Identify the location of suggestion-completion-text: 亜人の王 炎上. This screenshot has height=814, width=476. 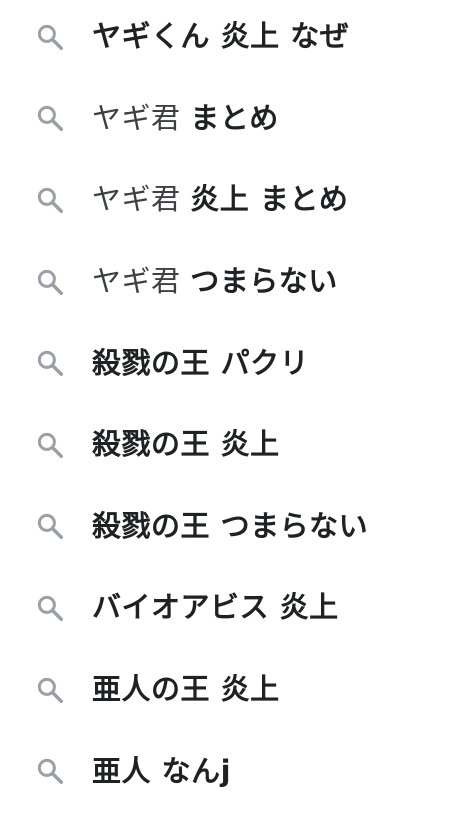
(186, 689).